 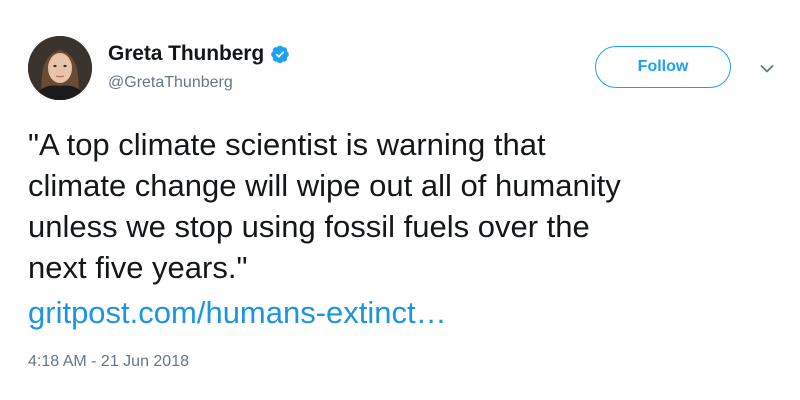 What do you see at coordinates (186, 54) in the screenshot?
I see `display-name: Greta Thunberg` at bounding box center [186, 54].